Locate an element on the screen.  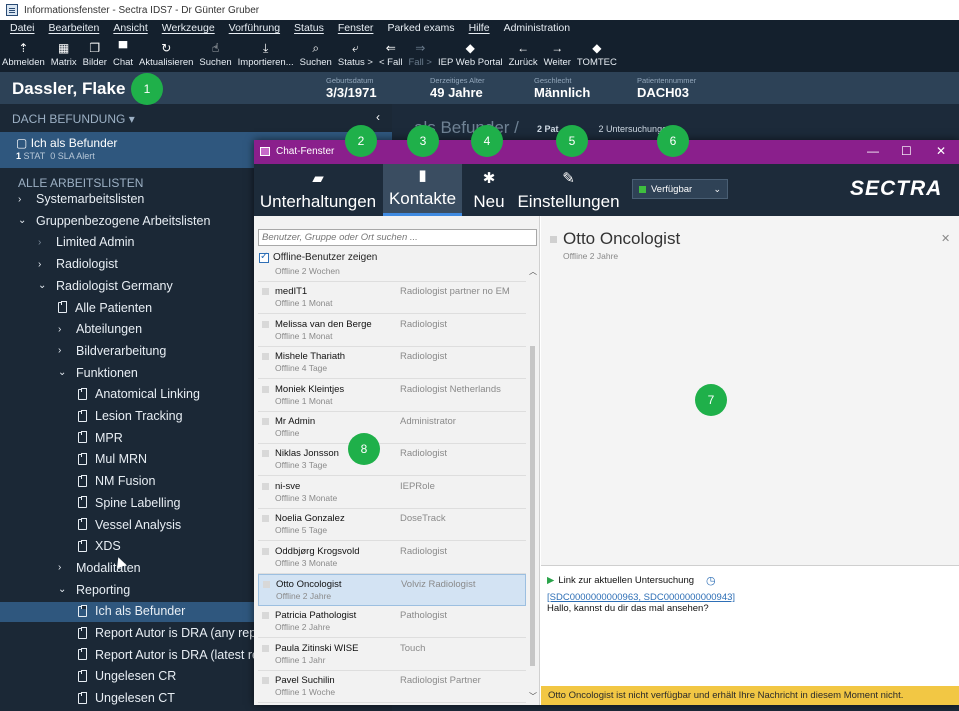
menu-item-vorf-hrung: Vorführung is located at coordinates (254, 28).